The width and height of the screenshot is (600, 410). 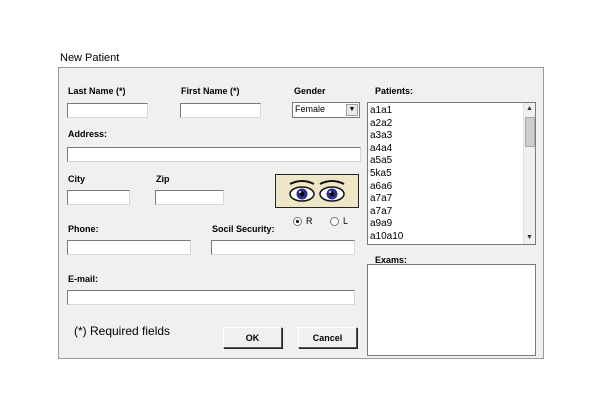 What do you see at coordinates (297, 221) in the screenshot?
I see `eye-right-radio` at bounding box center [297, 221].